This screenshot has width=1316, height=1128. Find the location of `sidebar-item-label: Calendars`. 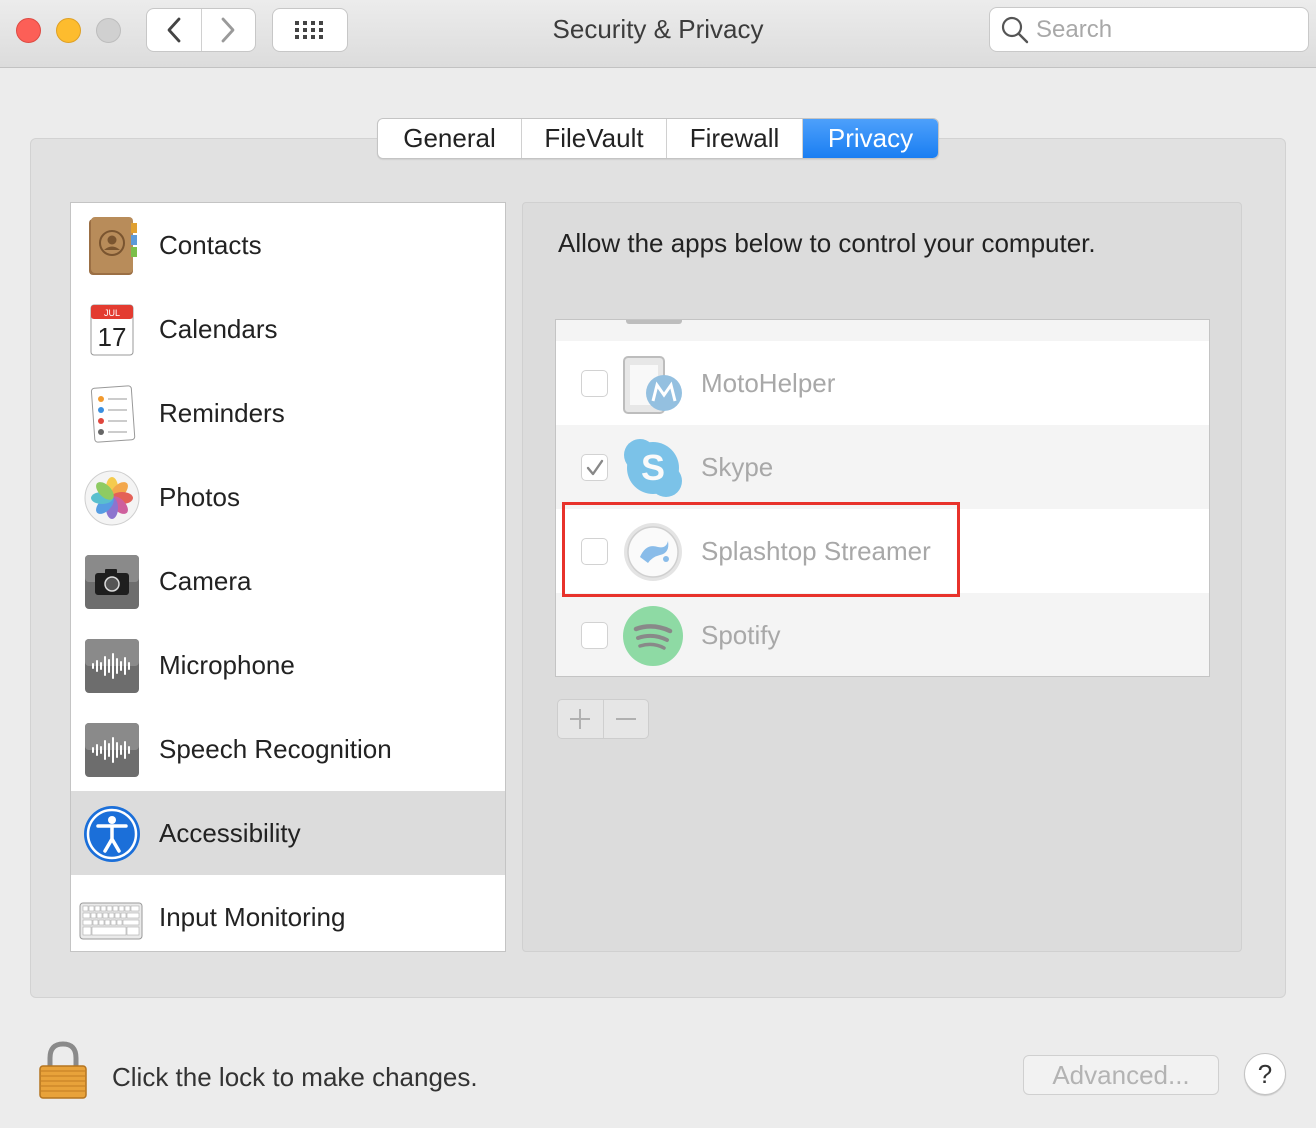

sidebar-item-label: Calendars is located at coordinates (218, 328).